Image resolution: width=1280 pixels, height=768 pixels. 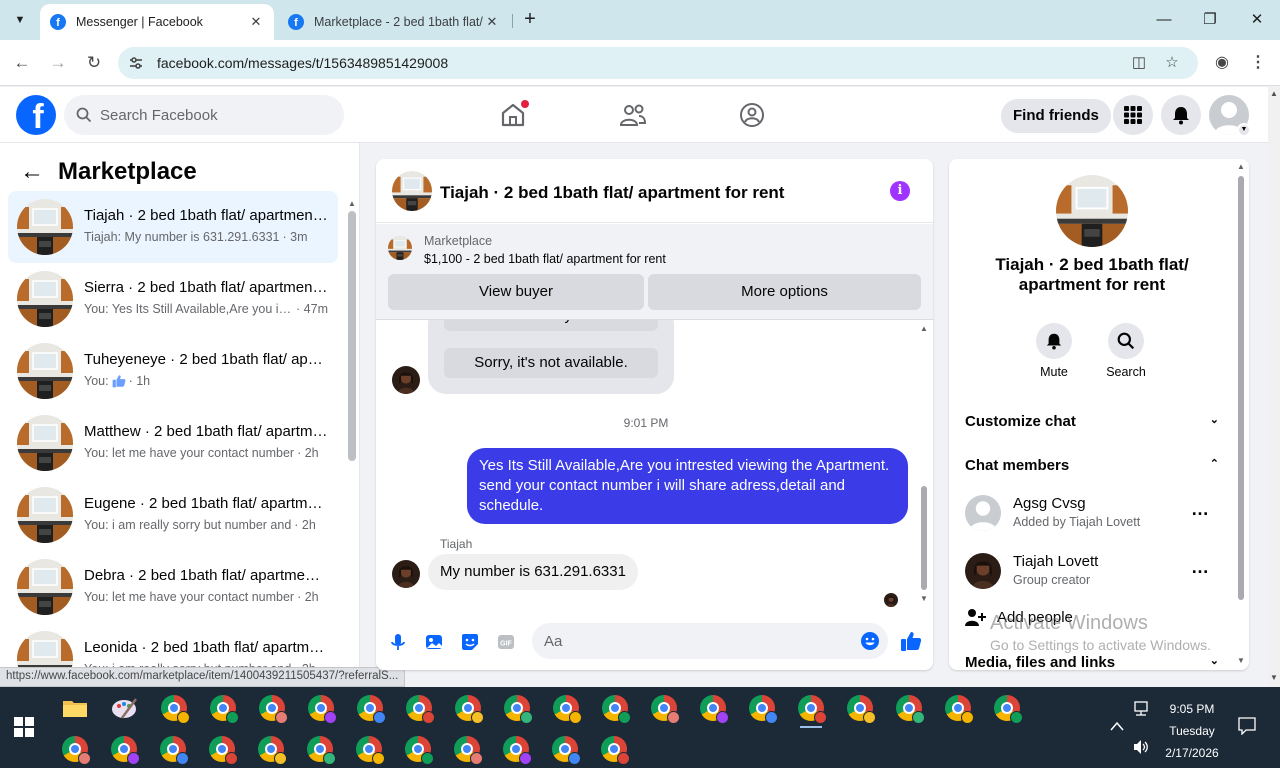 I want to click on info-panel-scrollbar: ▲ ▼, so click(x=1241, y=415).